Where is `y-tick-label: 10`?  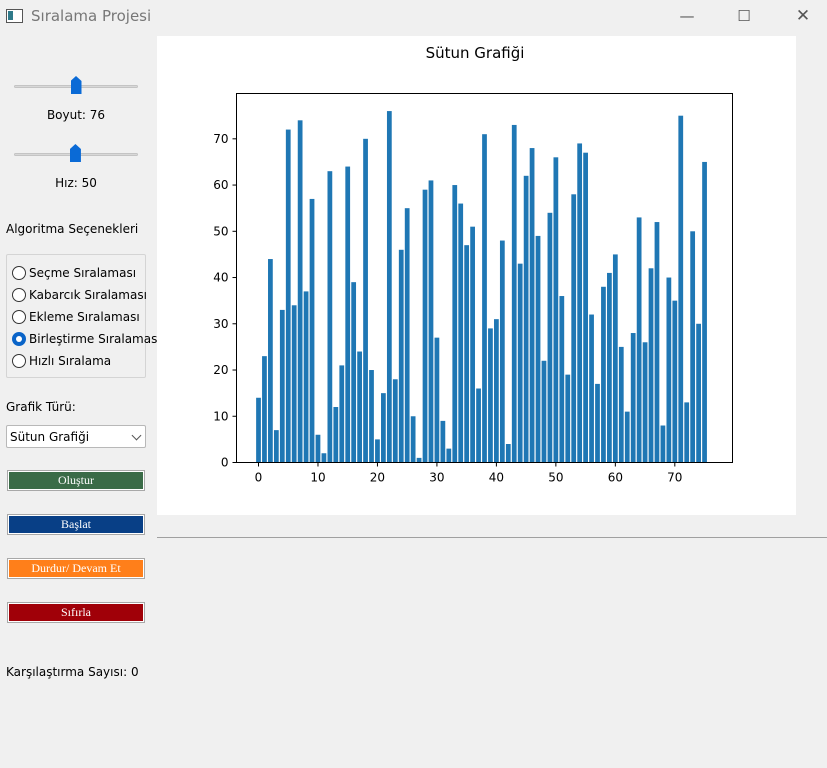
y-tick-label: 10 is located at coordinates (220, 416).